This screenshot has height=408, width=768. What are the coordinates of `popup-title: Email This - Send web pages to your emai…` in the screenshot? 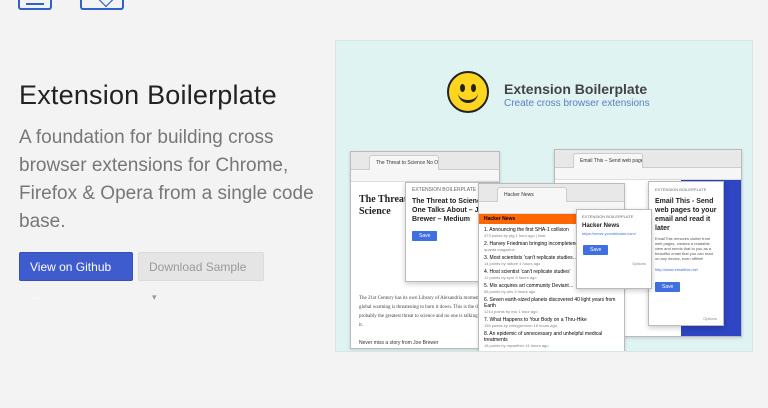 It's located at (686, 215).